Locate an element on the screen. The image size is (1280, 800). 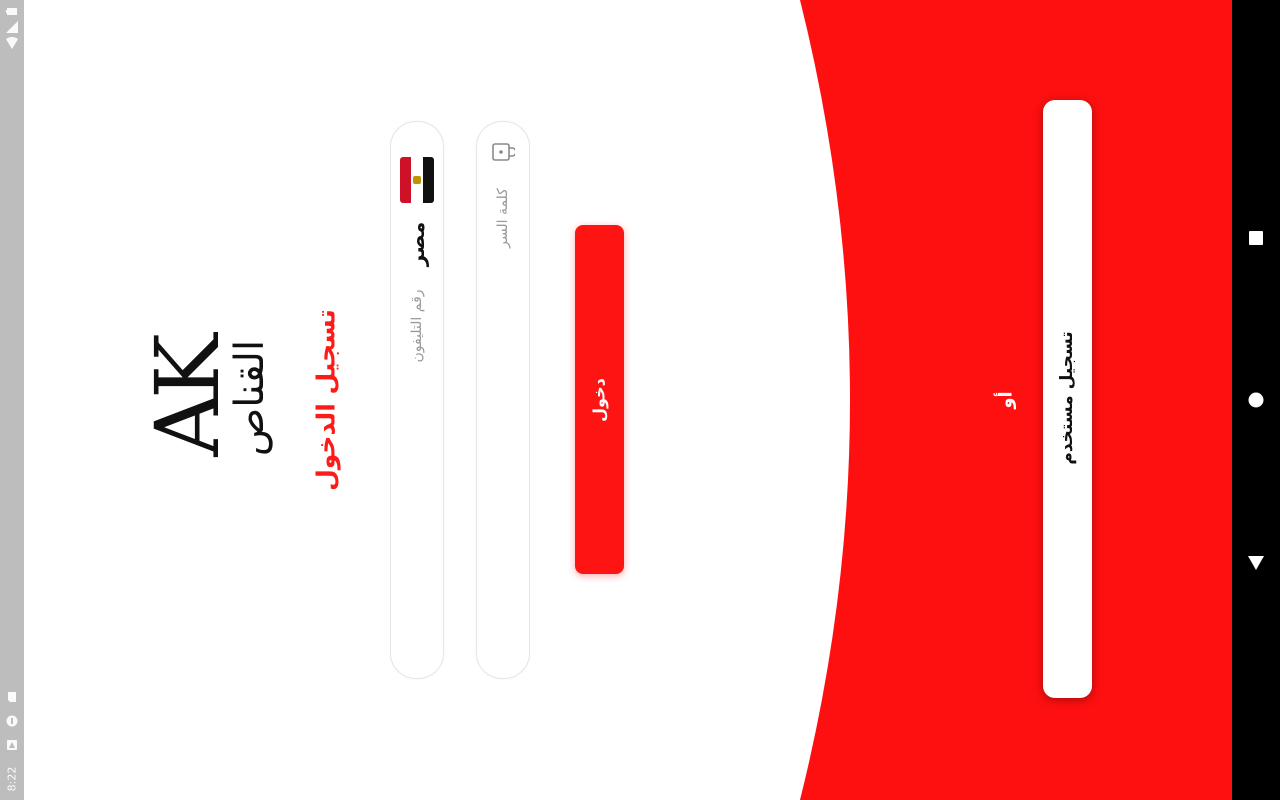
notification-icon is located at coordinates (12, 745).